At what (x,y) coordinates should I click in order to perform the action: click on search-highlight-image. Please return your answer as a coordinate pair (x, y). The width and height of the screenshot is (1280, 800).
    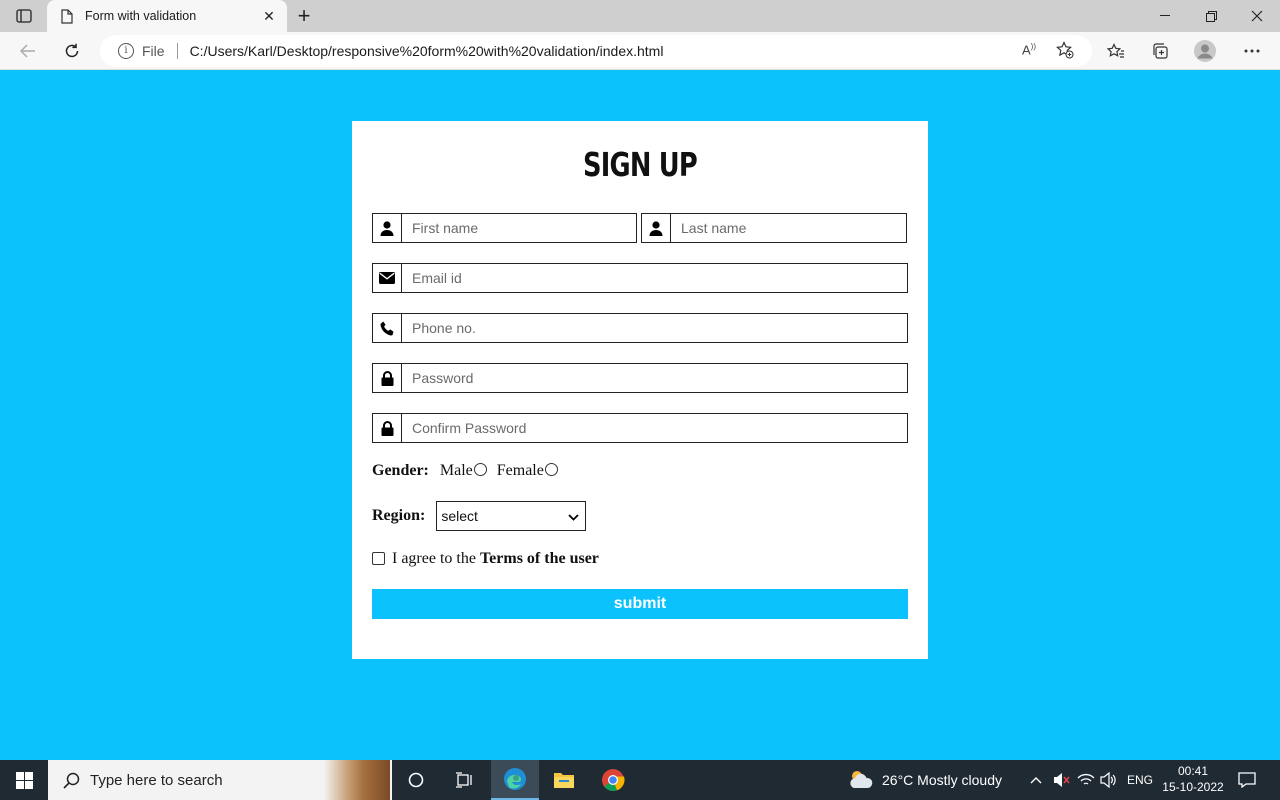
    Looking at the image, I should click on (357, 780).